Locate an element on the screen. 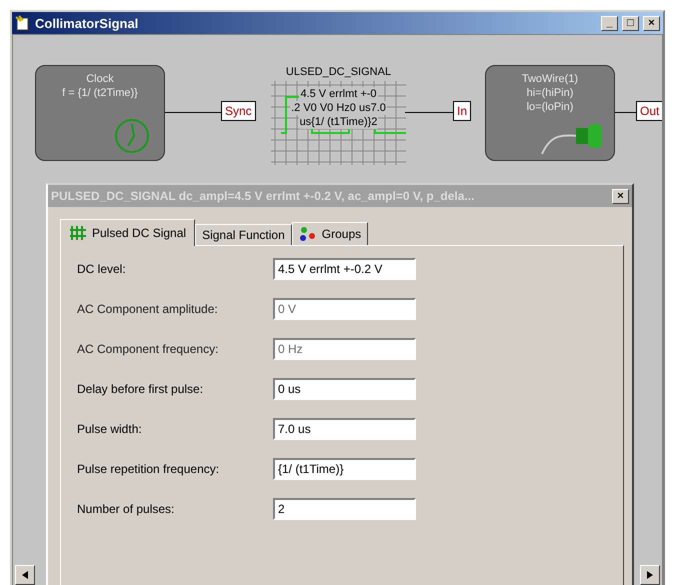 This screenshot has height=585, width=675. maximize-button: □ is located at coordinates (630, 23).